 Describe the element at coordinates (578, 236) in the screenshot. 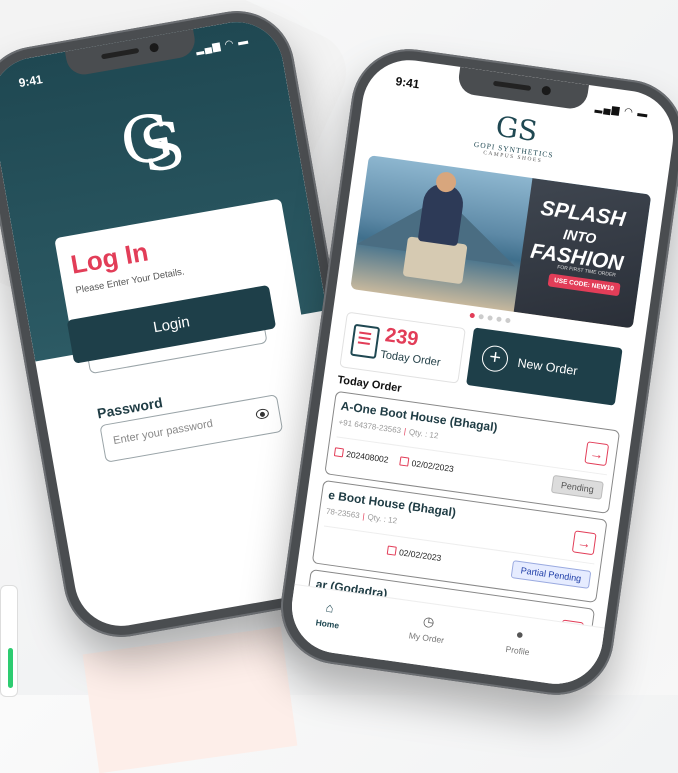

I see `banner-headline: SPLASH INTO FASHION` at that location.